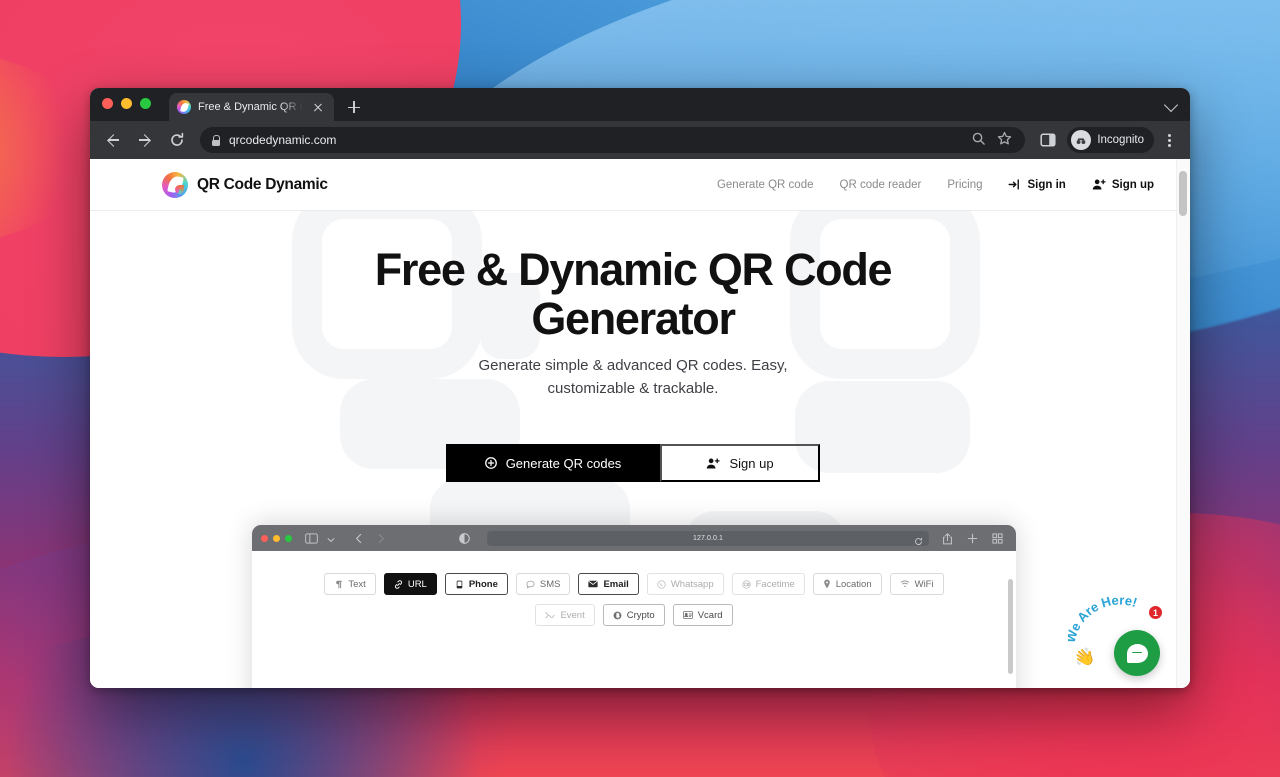 The width and height of the screenshot is (1280, 777). Describe the element at coordinates (1014, 184) in the screenshot. I see `sign-in-icon` at that location.